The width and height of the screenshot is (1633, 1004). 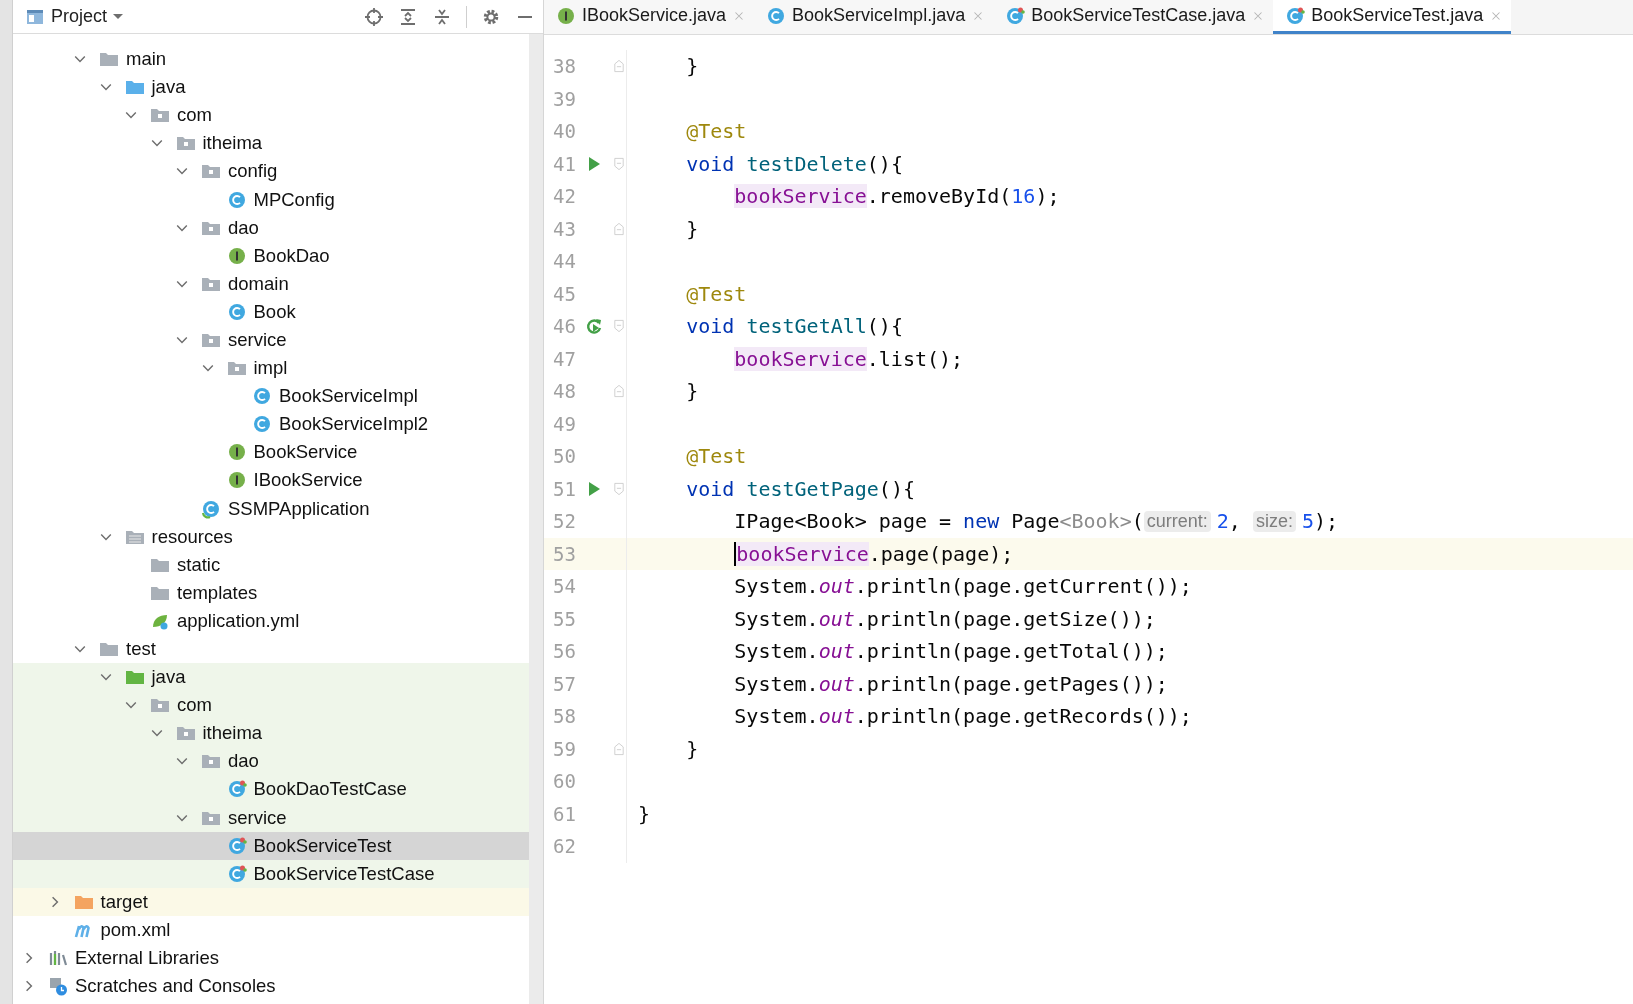 What do you see at coordinates (271, 536) in the screenshot?
I see `tree-item: resources` at bounding box center [271, 536].